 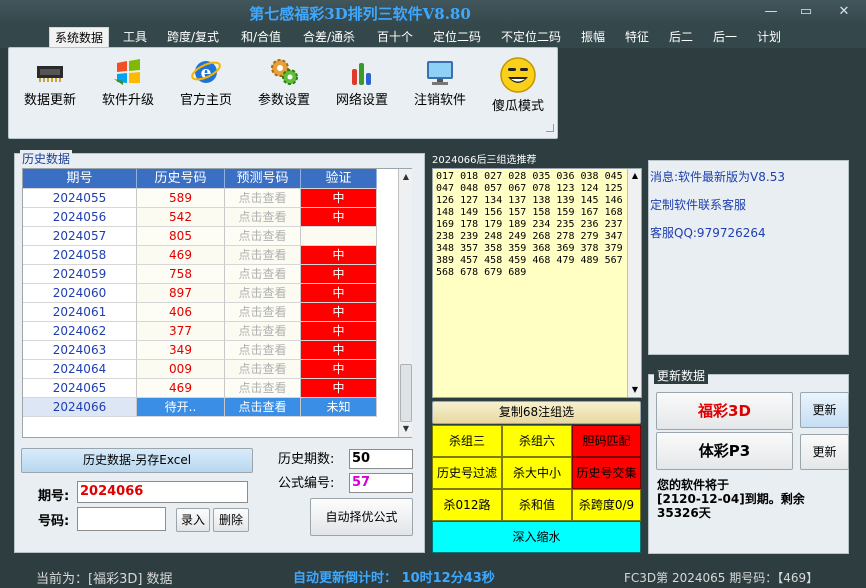 What do you see at coordinates (135, 37) in the screenshot?
I see `tab-tools: 工具` at bounding box center [135, 37].